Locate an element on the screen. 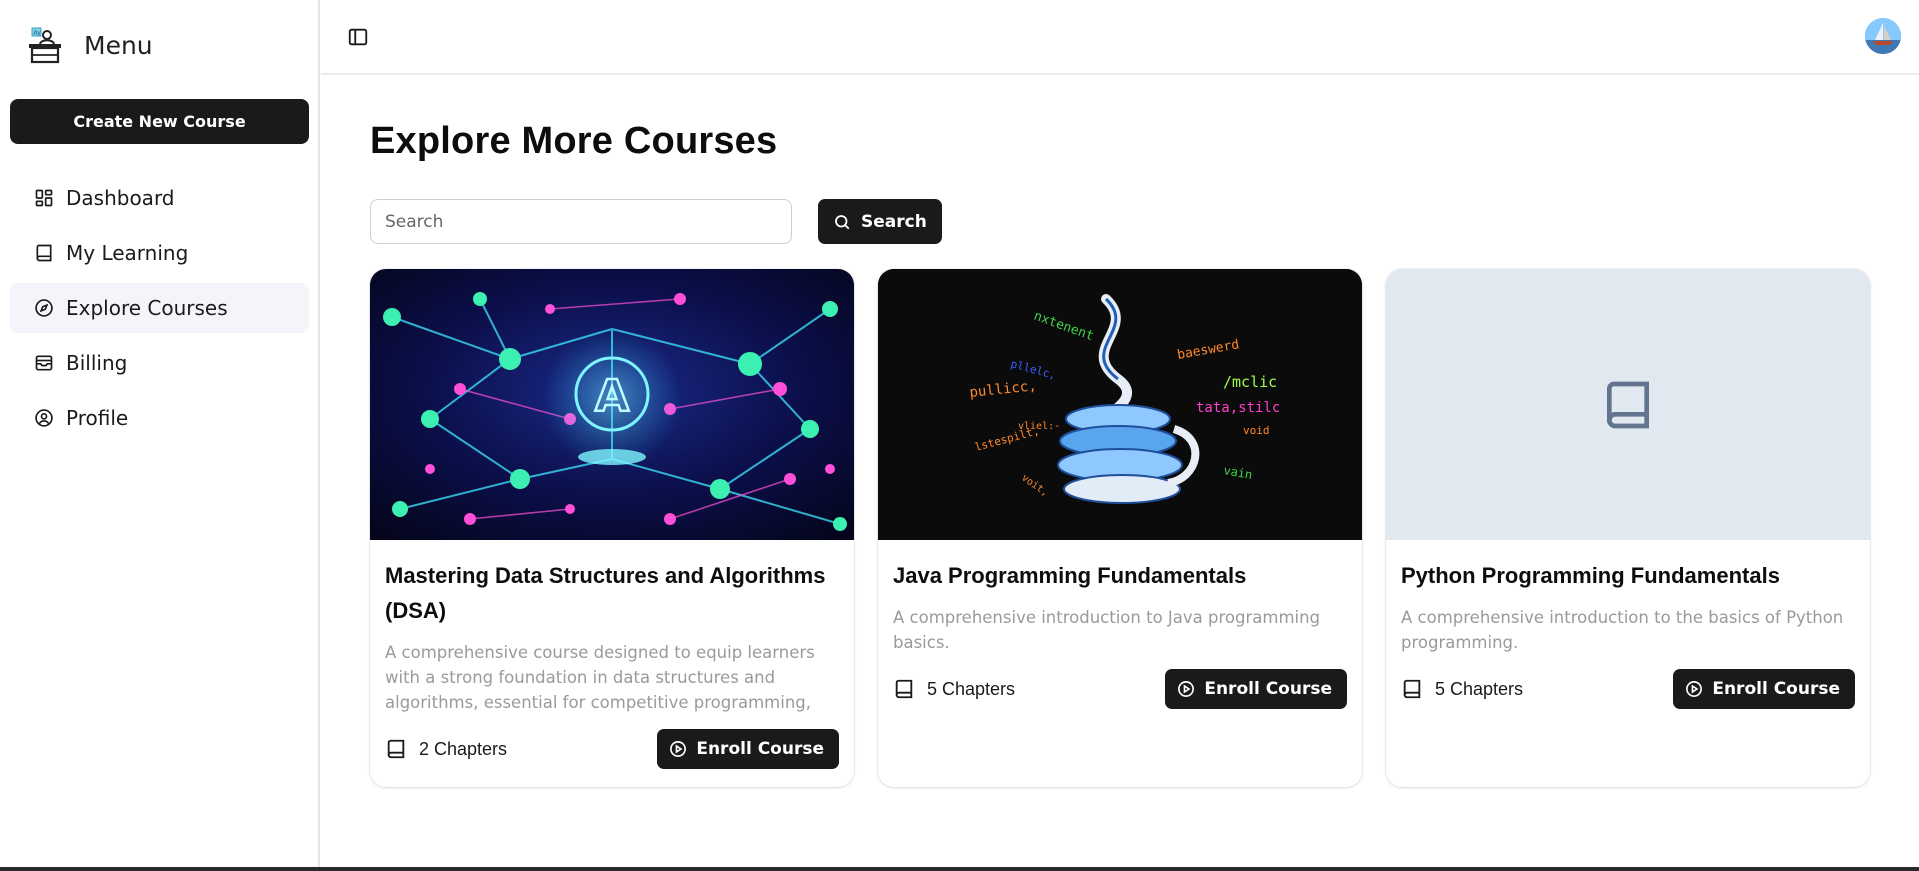  image-word: void is located at coordinates (1256, 430).